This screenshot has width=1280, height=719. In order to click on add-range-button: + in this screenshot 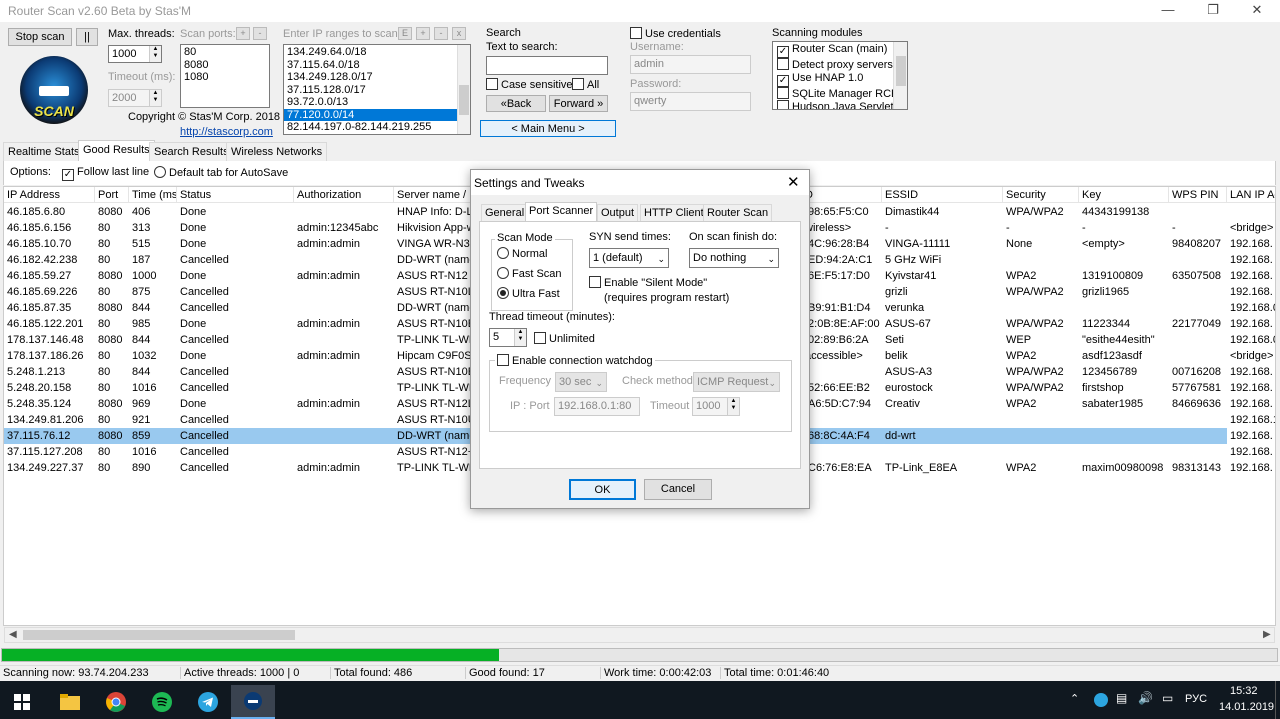, I will do `click(423, 33)`.